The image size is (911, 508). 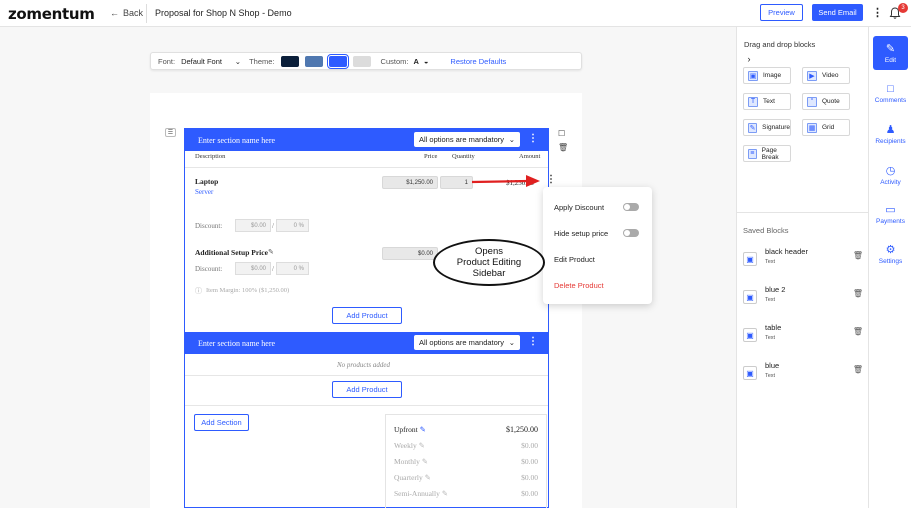 I want to click on clock-icon: ◷, so click(x=890, y=171).